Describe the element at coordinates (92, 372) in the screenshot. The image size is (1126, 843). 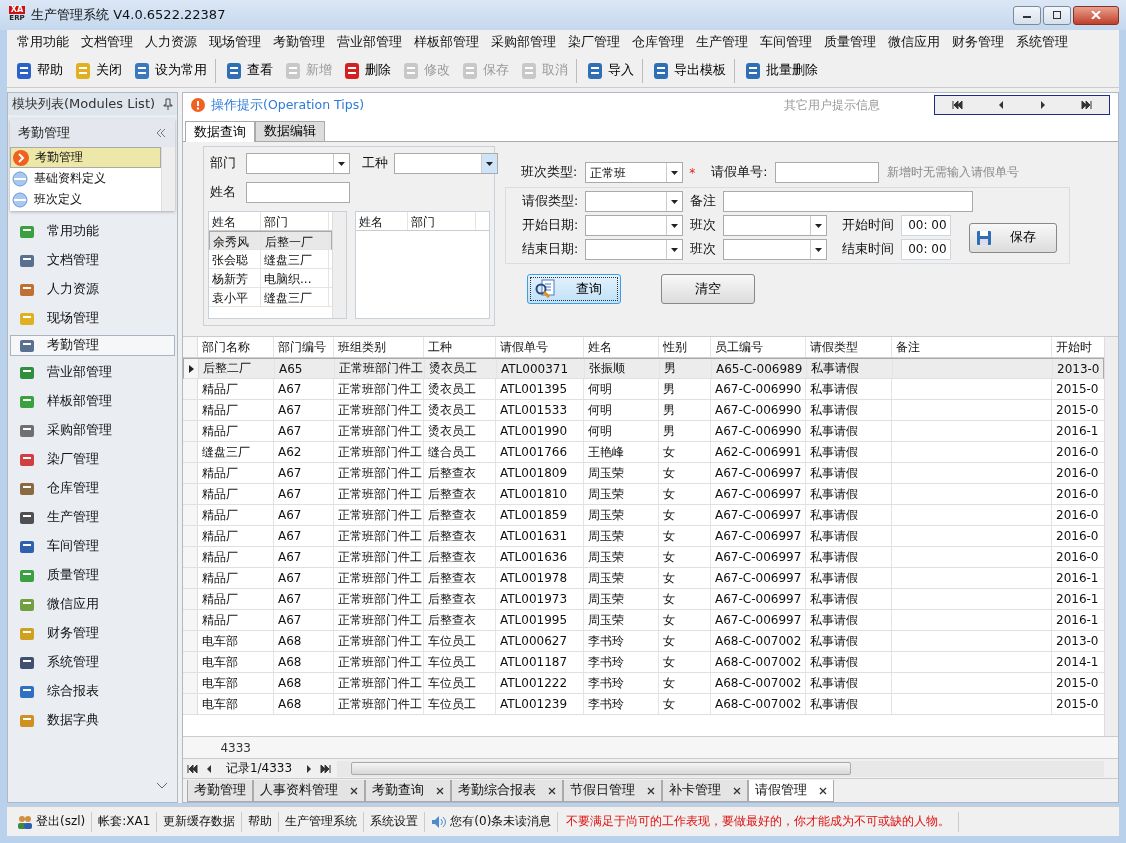
I see `module-item: 营业部管理` at that location.